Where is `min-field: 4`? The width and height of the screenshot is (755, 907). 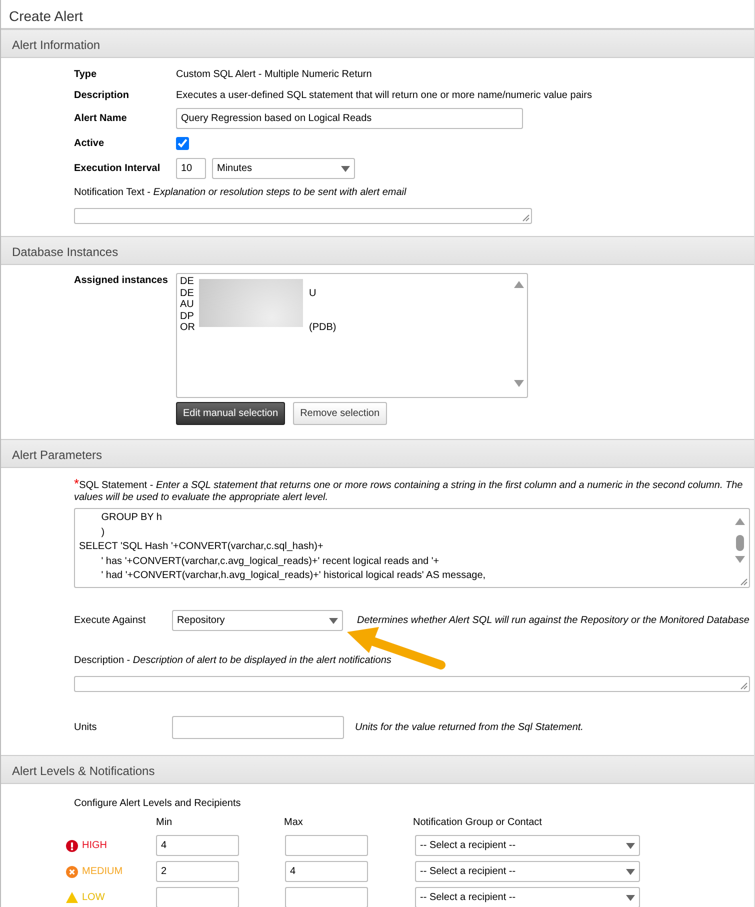
min-field: 4 is located at coordinates (197, 845).